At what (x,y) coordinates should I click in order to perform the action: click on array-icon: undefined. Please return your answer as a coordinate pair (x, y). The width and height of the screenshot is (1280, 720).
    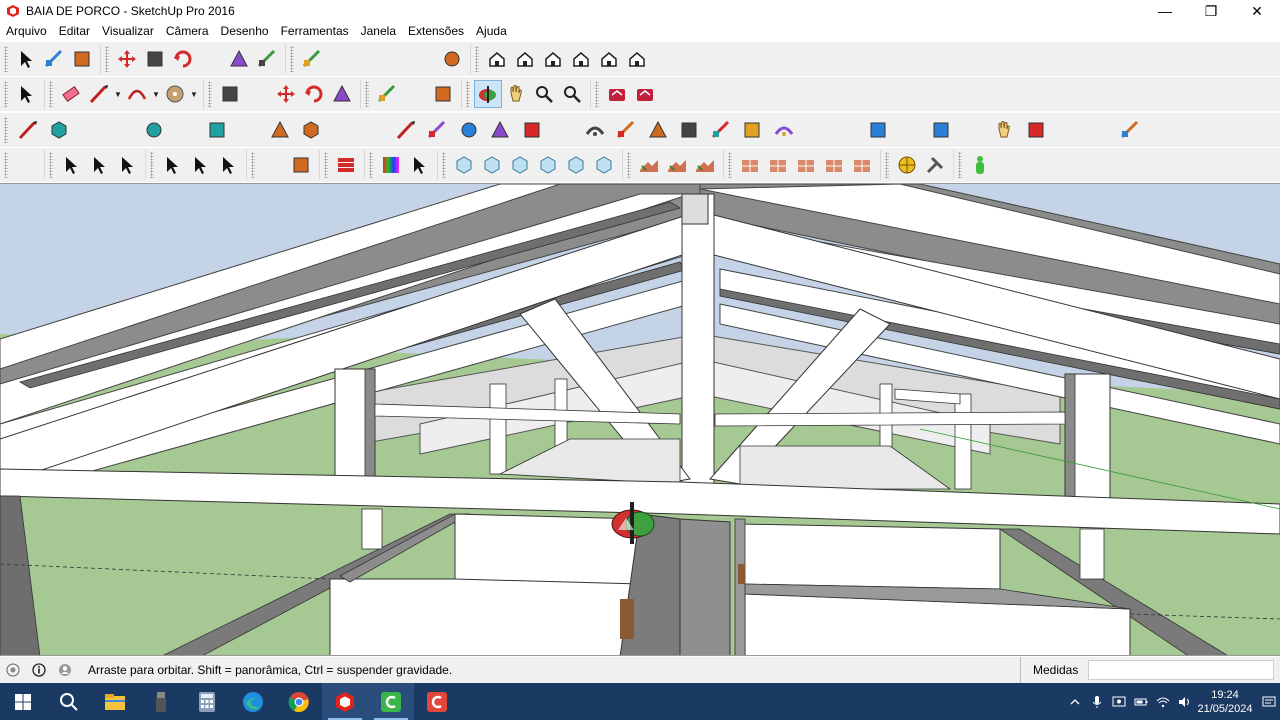
    Looking at the image, I should click on (564, 130).